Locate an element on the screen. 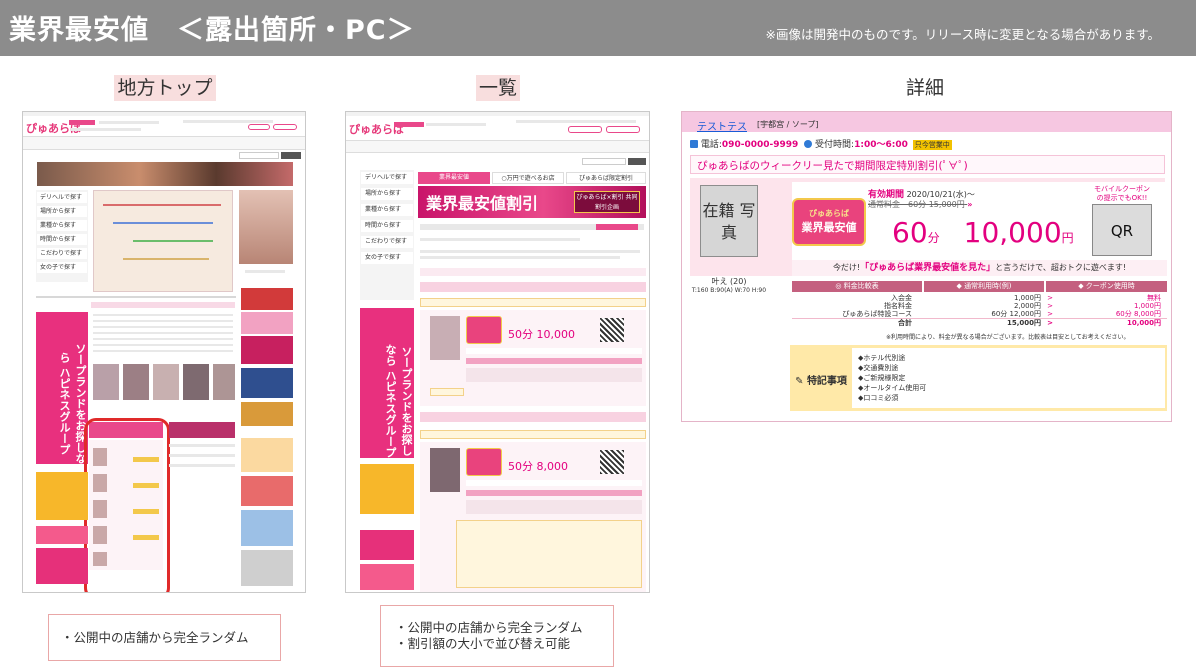 Image resolution: width=1196 pixels, height=671 pixels. yen-icon: ◎ is located at coordinates (839, 286).